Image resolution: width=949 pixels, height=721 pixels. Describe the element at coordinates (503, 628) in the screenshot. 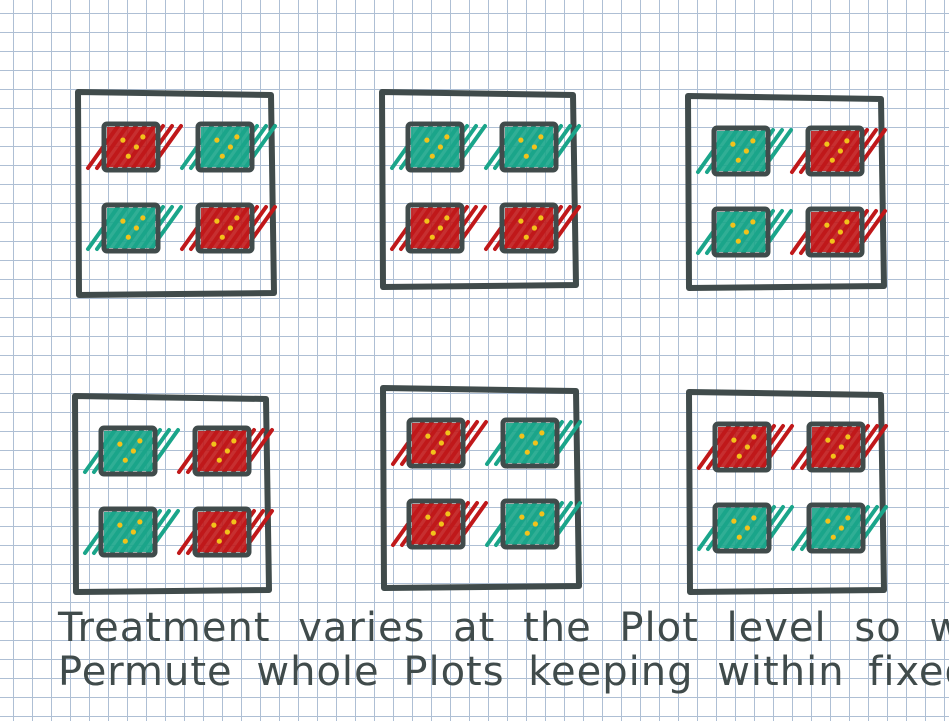

I see `caption-line-1: Treatment varies at the Plot level so we` at that location.